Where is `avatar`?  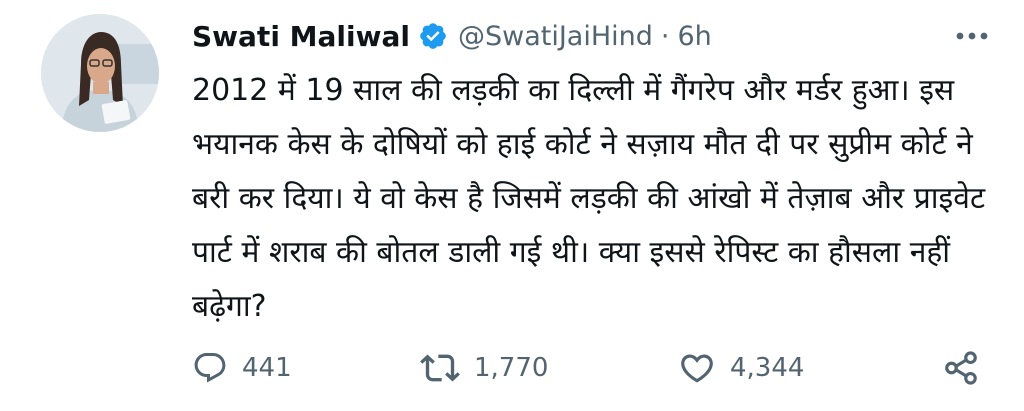 avatar is located at coordinates (100, 73).